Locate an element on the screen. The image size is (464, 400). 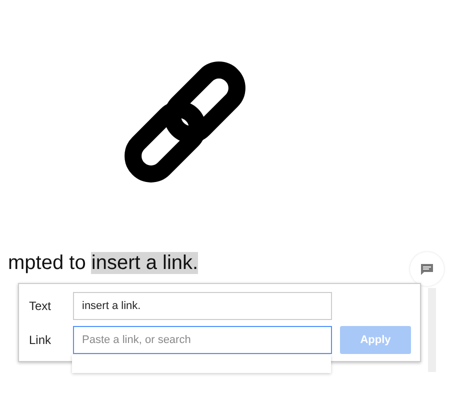
link-label: Link is located at coordinates (40, 340).